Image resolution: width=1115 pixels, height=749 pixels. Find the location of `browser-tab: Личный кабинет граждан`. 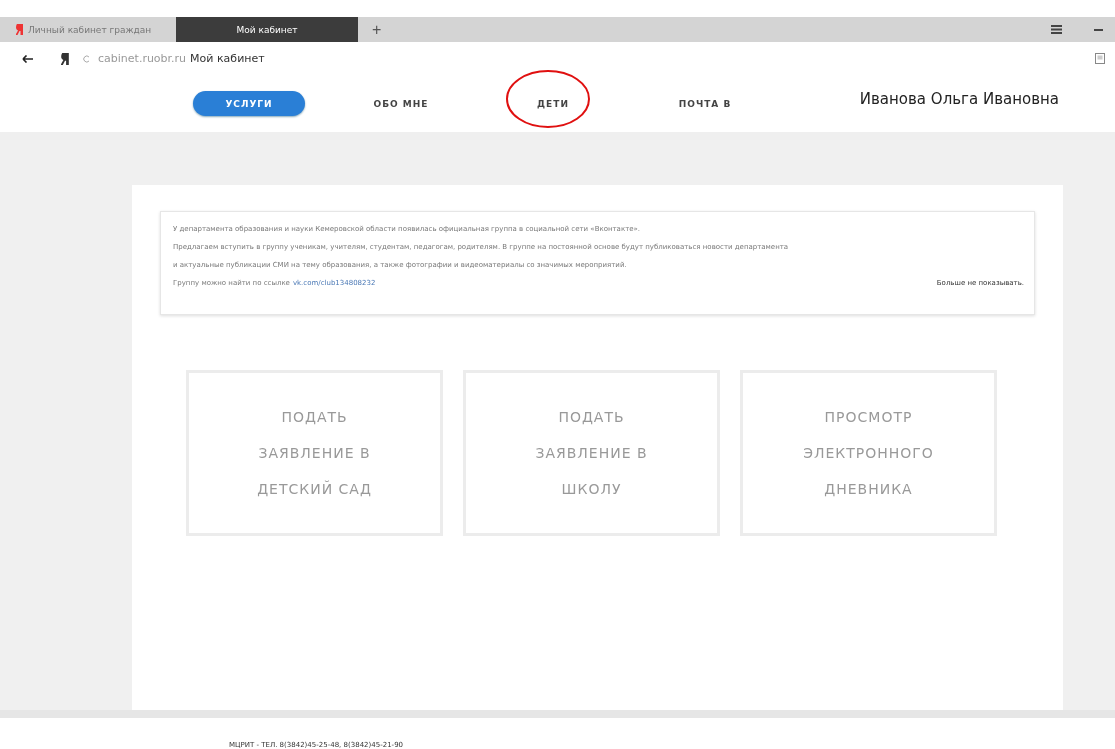

browser-tab: Личный кабинет граждан is located at coordinates (86, 29).